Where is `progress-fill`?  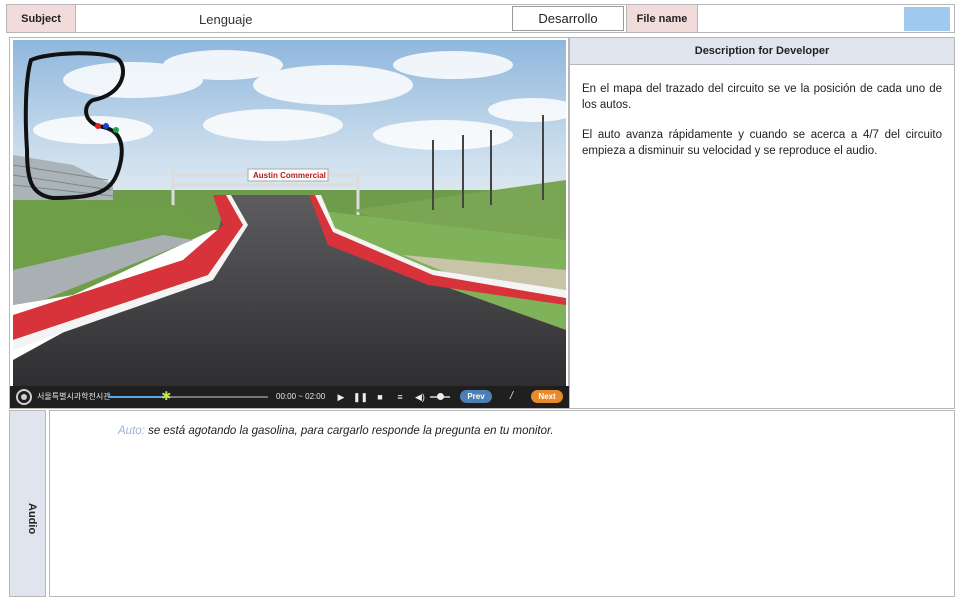
progress-fill is located at coordinates (138, 397).